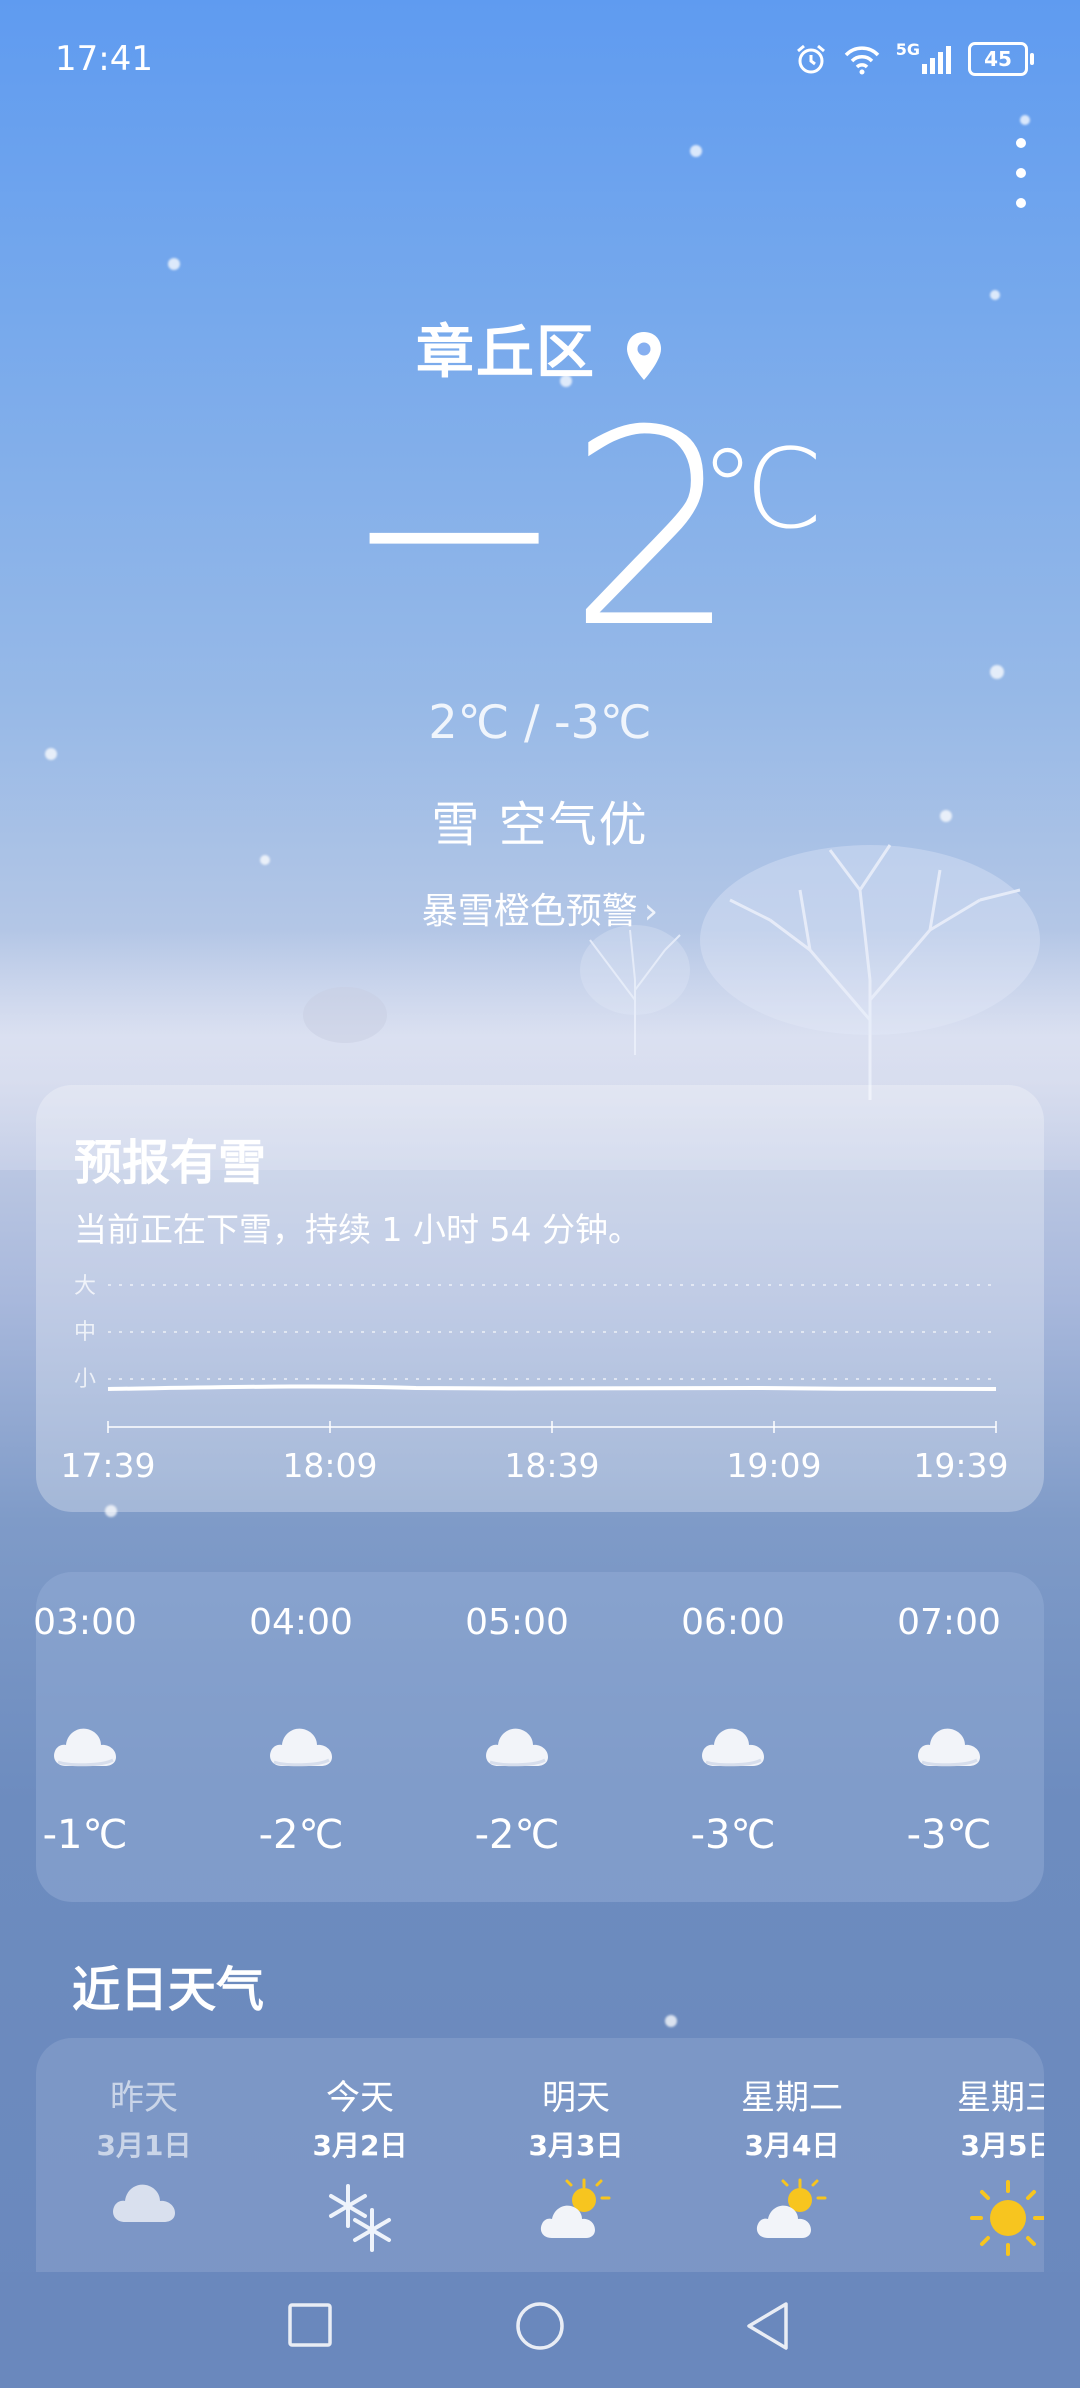 The image size is (1080, 2388). What do you see at coordinates (540, 2326) in the screenshot?
I see `home-button` at bounding box center [540, 2326].